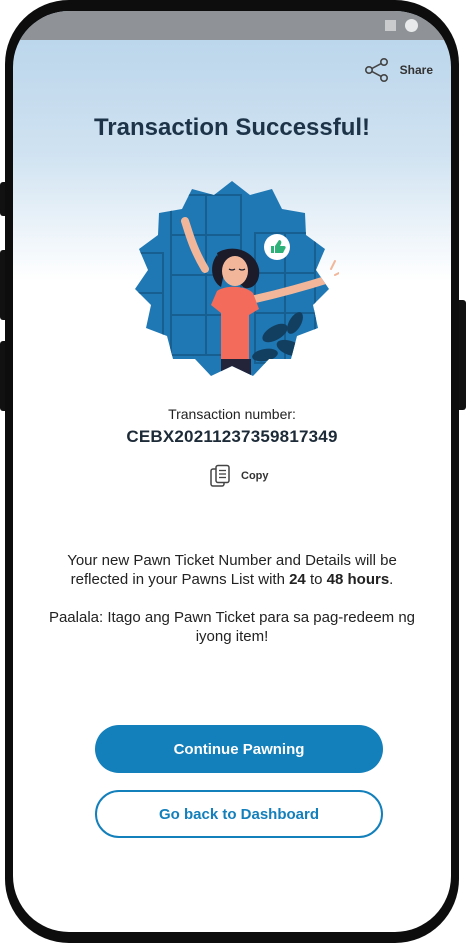 The height and width of the screenshot is (945, 466). Describe the element at coordinates (398, 70) in the screenshot. I see `share-button: Share` at that location.